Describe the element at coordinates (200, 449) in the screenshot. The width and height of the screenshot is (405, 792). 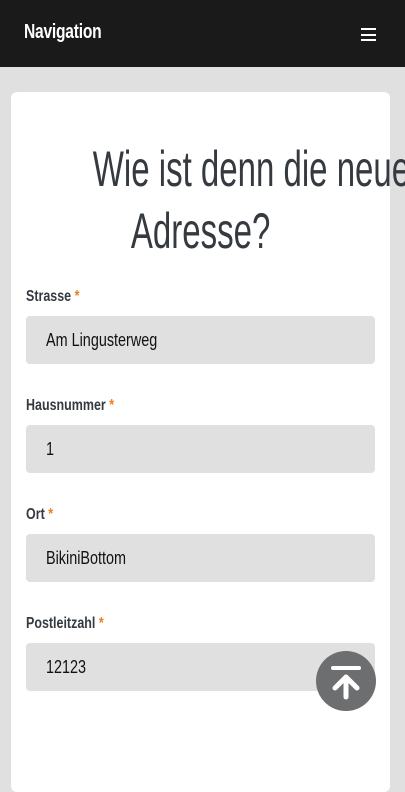
I see `house-number-input: 1` at that location.